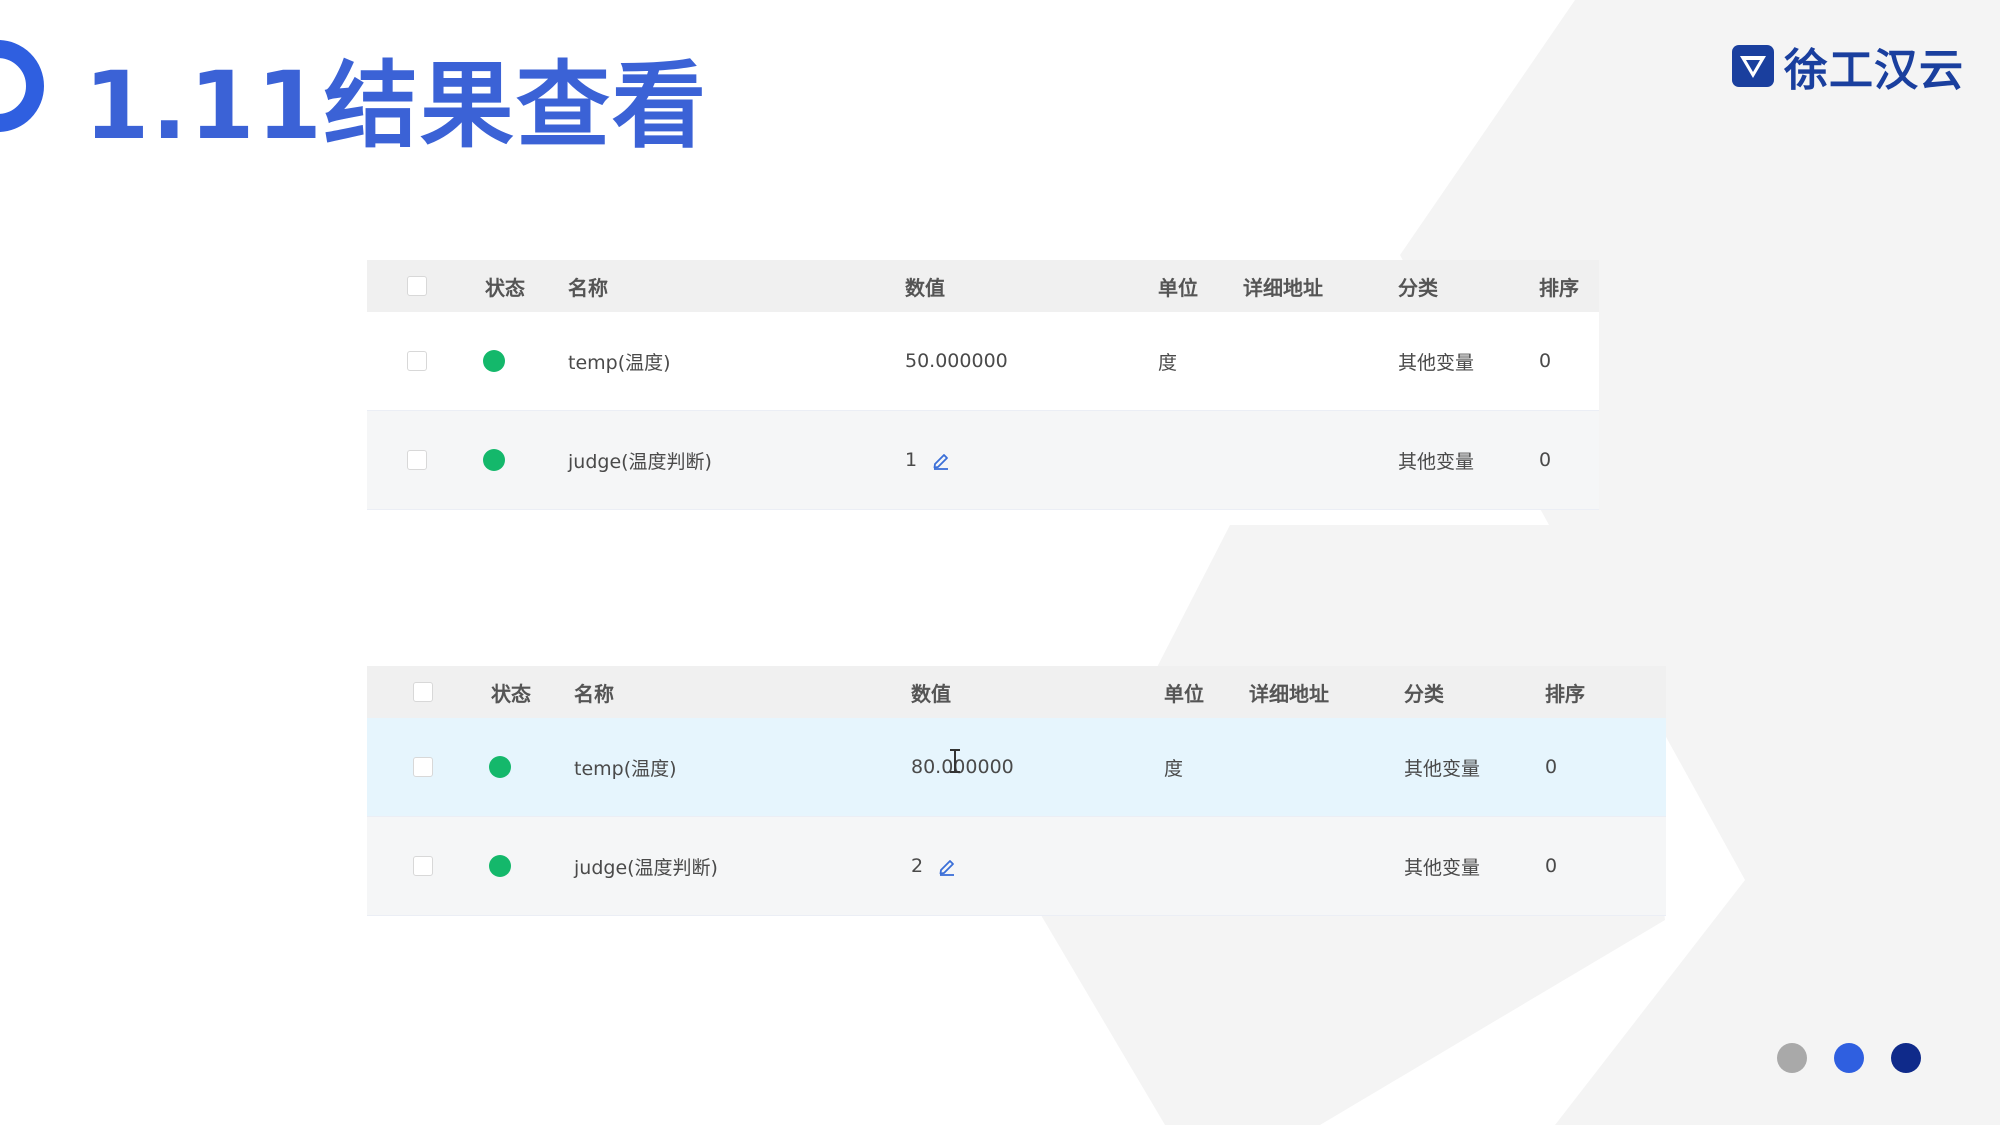 Image resolution: width=2000 pixels, height=1125 pixels. I want to click on row-value: 50.000000, so click(956, 361).